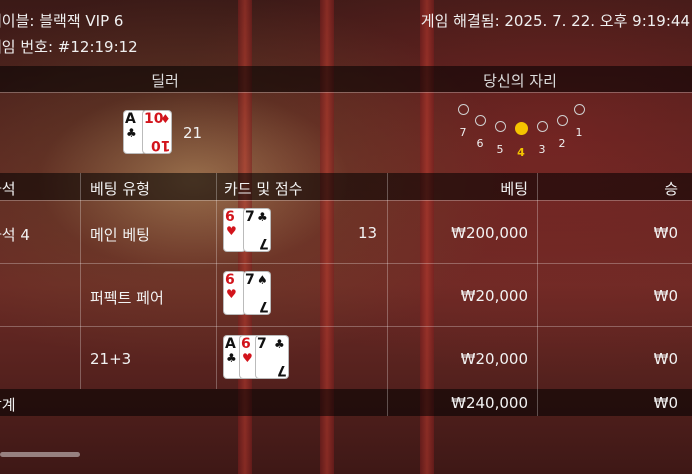 This screenshot has height=474, width=692. Describe the element at coordinates (489, 233) in the screenshot. I see `row-bet: ₩200,000` at that location.